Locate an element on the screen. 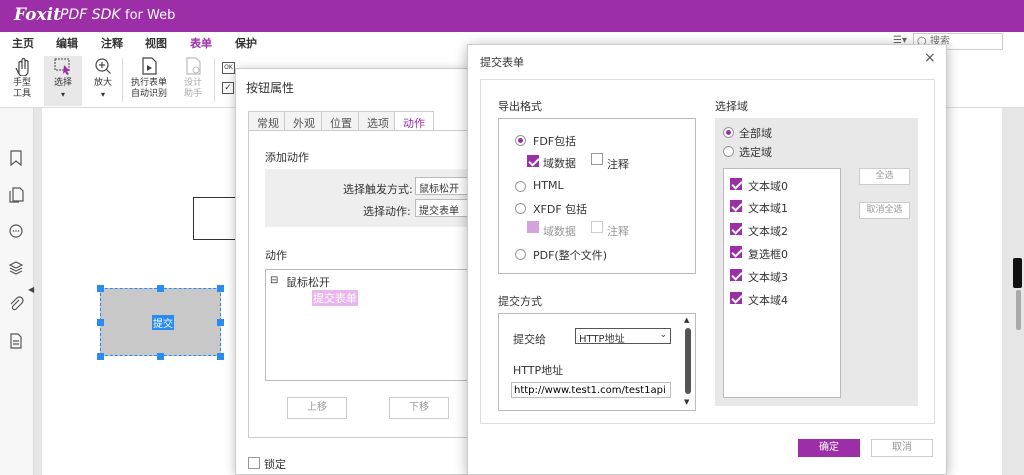 This screenshot has height=475, width=1024. scroll-up-icon: ▲ is located at coordinates (686, 320).